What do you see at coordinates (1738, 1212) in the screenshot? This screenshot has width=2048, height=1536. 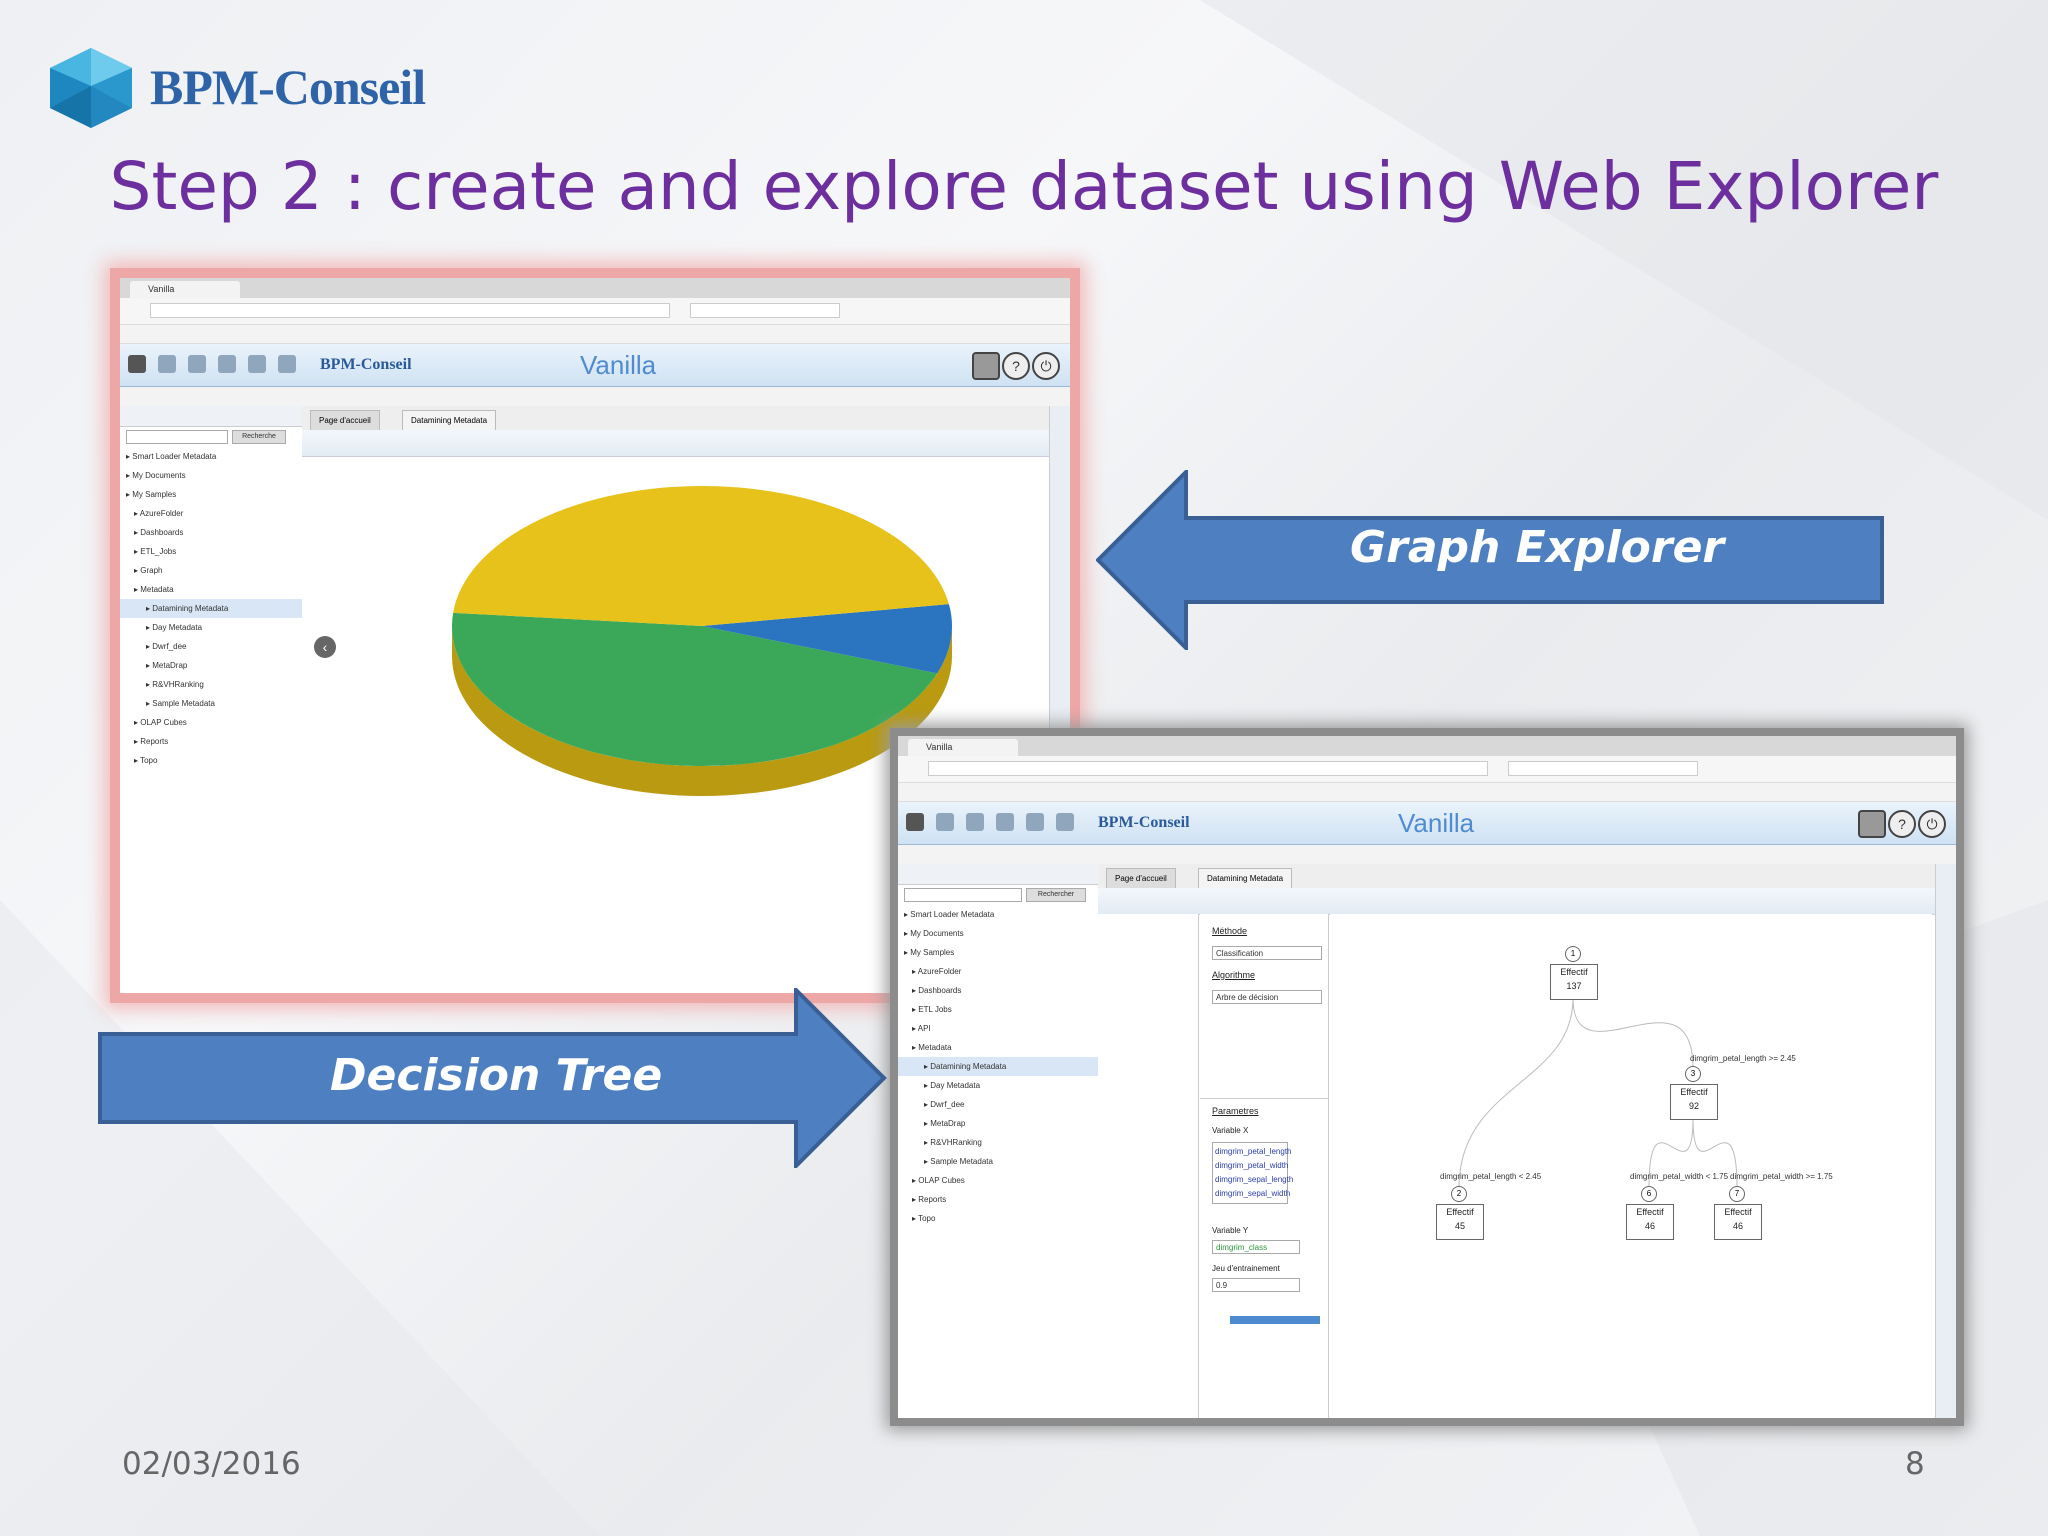 I see `tree-node-label: Effectif` at bounding box center [1738, 1212].